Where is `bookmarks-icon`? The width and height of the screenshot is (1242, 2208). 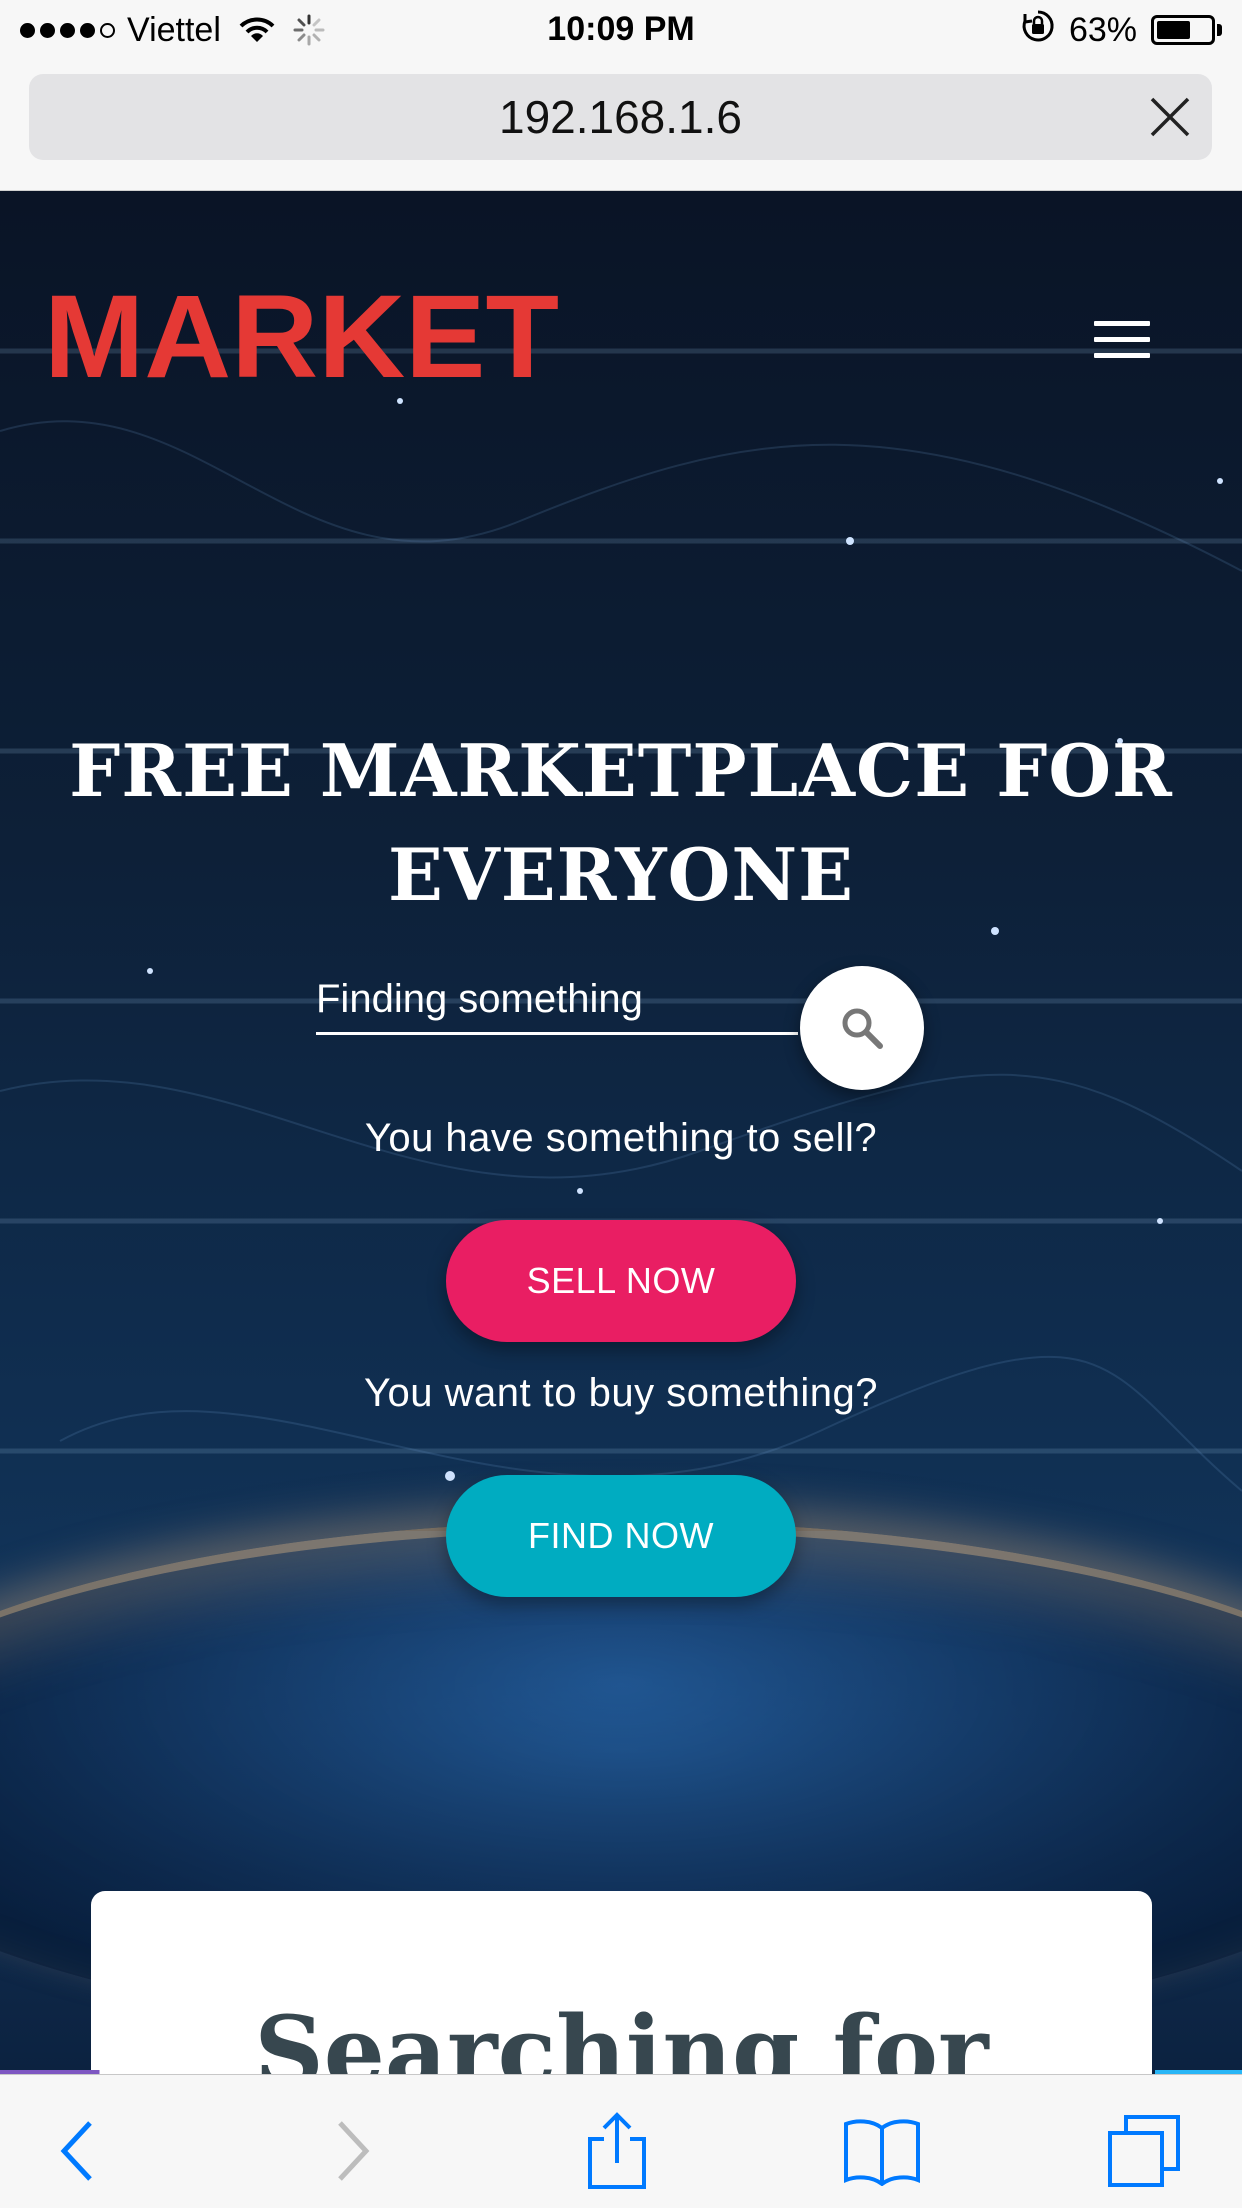 bookmarks-icon is located at coordinates (882, 2151).